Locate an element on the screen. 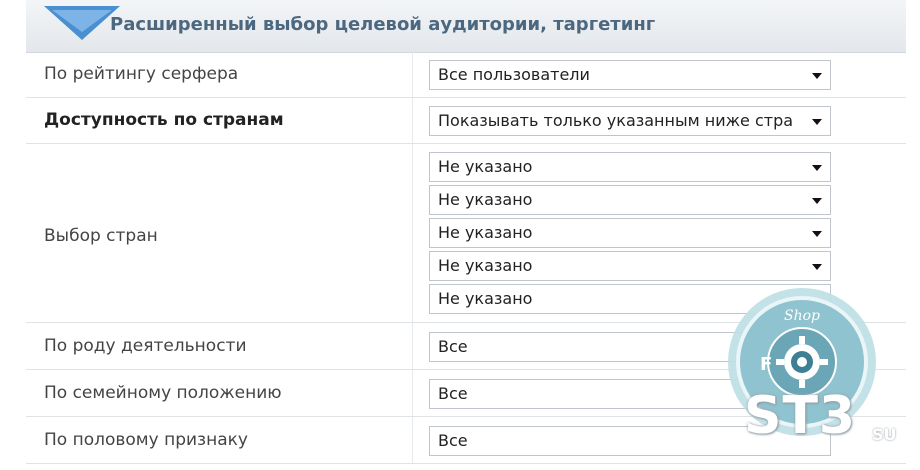  badge-letter: F is located at coordinates (766, 364).